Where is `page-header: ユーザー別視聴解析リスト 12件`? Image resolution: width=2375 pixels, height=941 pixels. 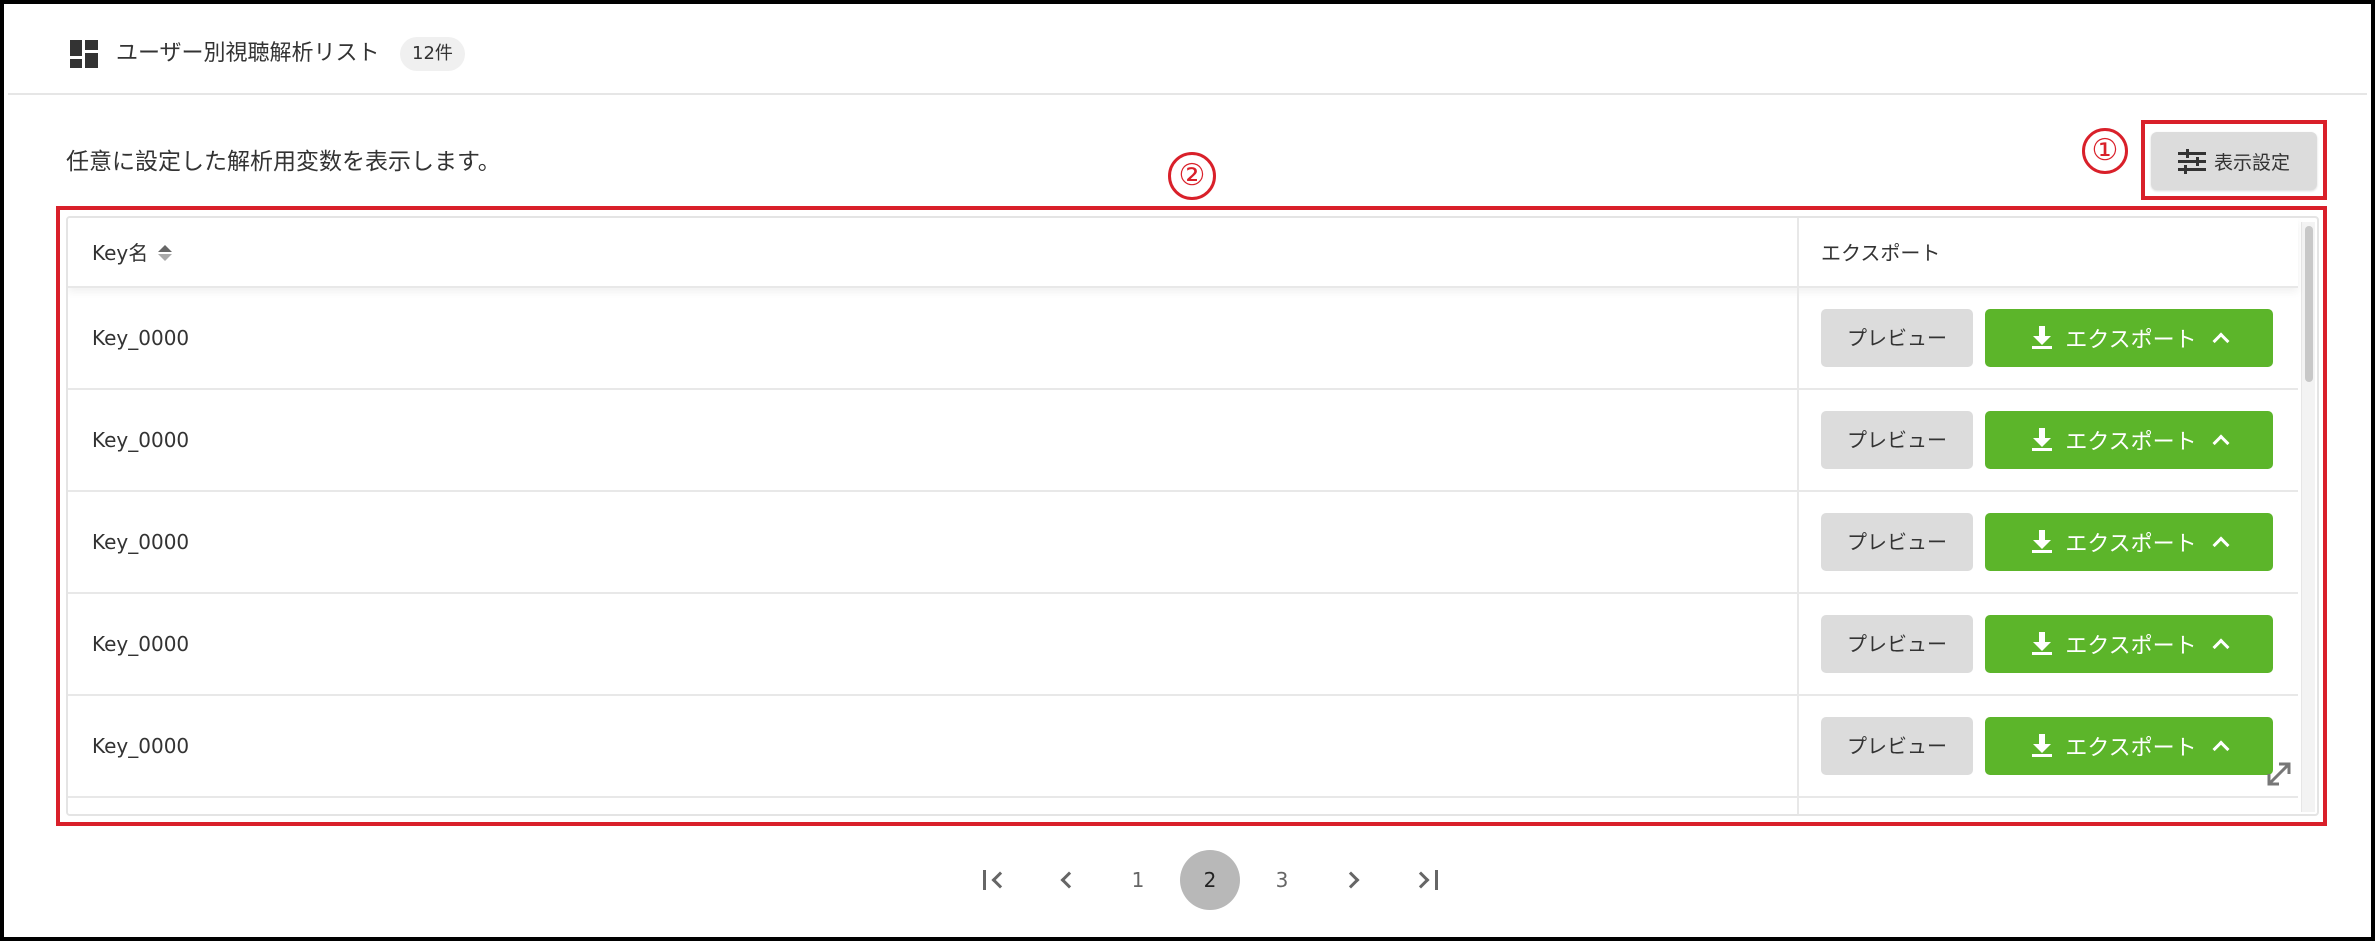
page-header: ユーザー別視聴解析リスト 12件 is located at coordinates (1187, 51).